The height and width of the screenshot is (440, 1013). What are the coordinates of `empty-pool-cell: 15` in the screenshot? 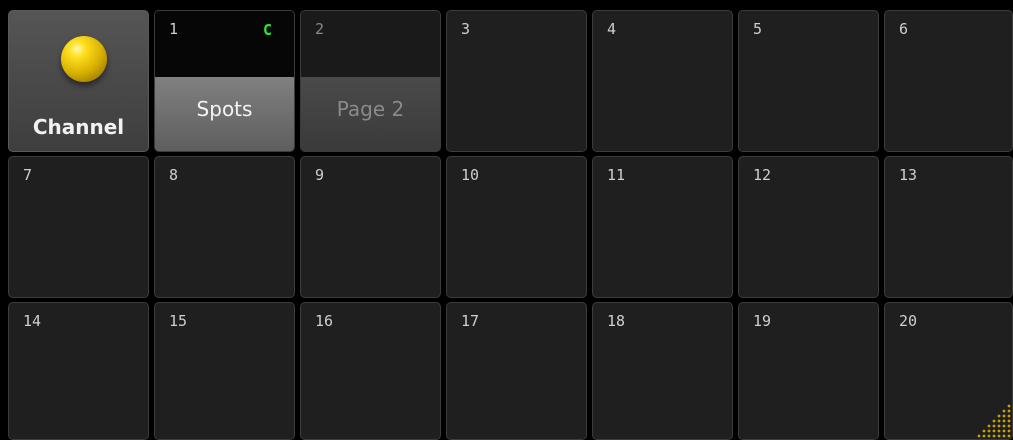 It's located at (224, 371).